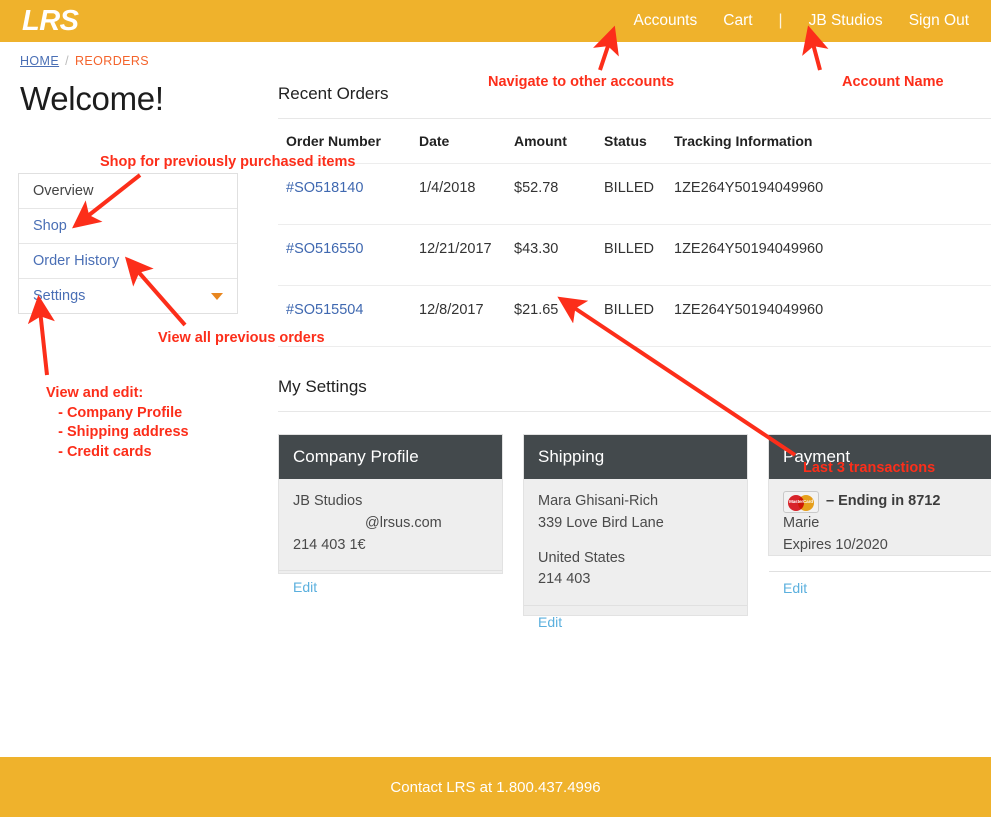  I want to click on order-amount: $21.65, so click(553, 316).